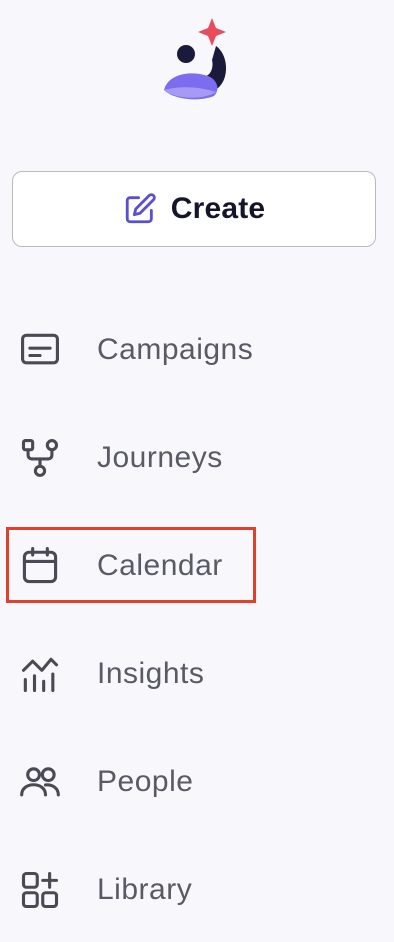 This screenshot has height=942, width=394. What do you see at coordinates (40, 458) in the screenshot?
I see `journeys-icon` at bounding box center [40, 458].